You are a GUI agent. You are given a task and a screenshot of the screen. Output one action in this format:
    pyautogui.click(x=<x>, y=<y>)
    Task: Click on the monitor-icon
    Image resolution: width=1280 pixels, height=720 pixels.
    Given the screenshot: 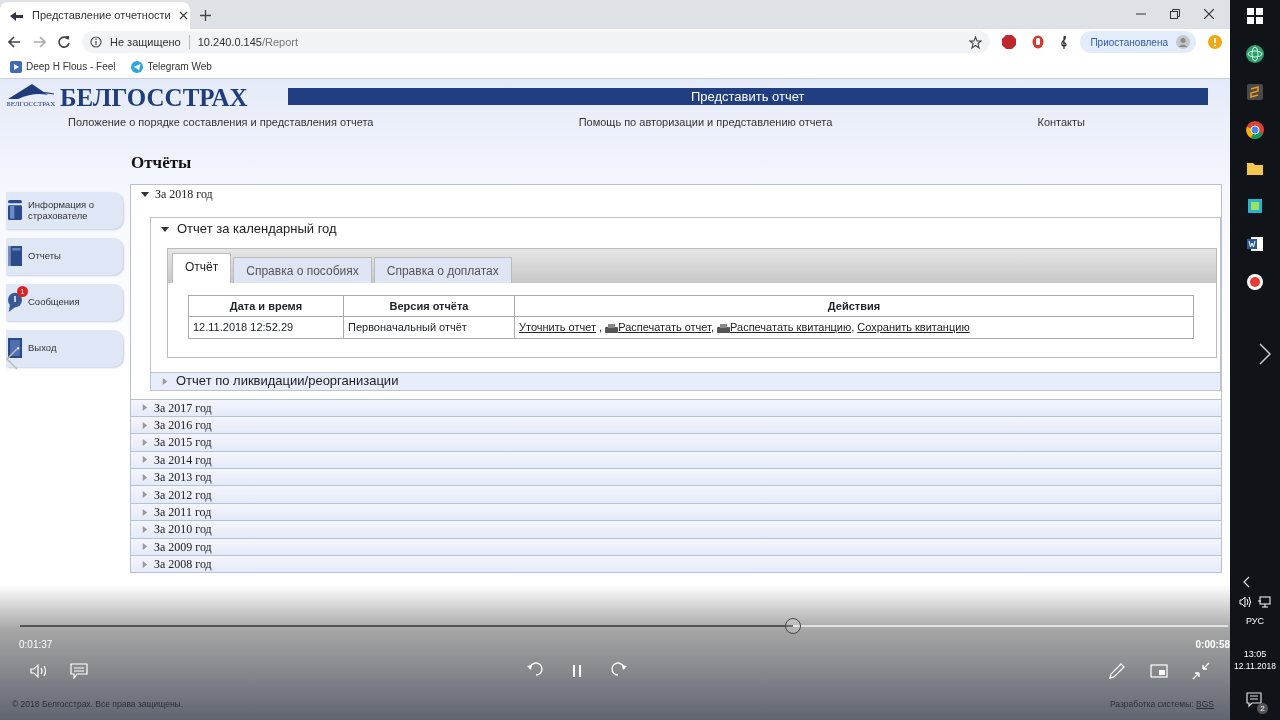 What is the action you would take?
    pyautogui.click(x=1264, y=601)
    